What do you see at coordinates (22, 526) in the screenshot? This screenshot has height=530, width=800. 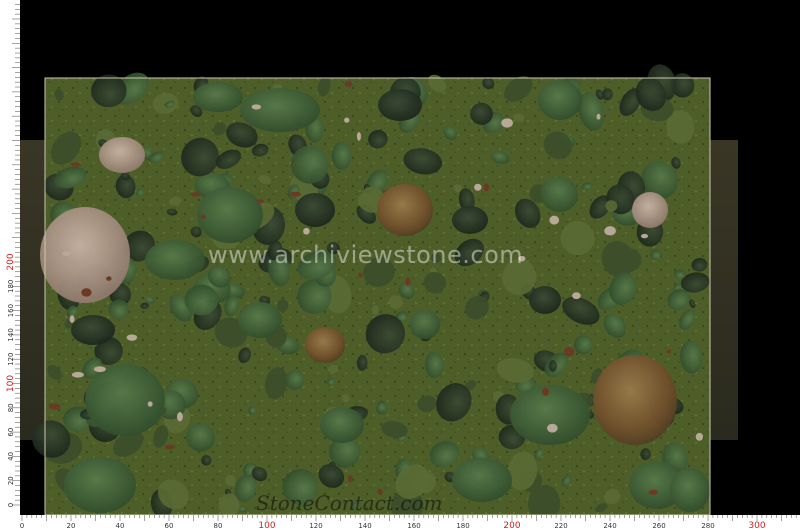 I see `bottom-ruler-label: 0` at bounding box center [22, 526].